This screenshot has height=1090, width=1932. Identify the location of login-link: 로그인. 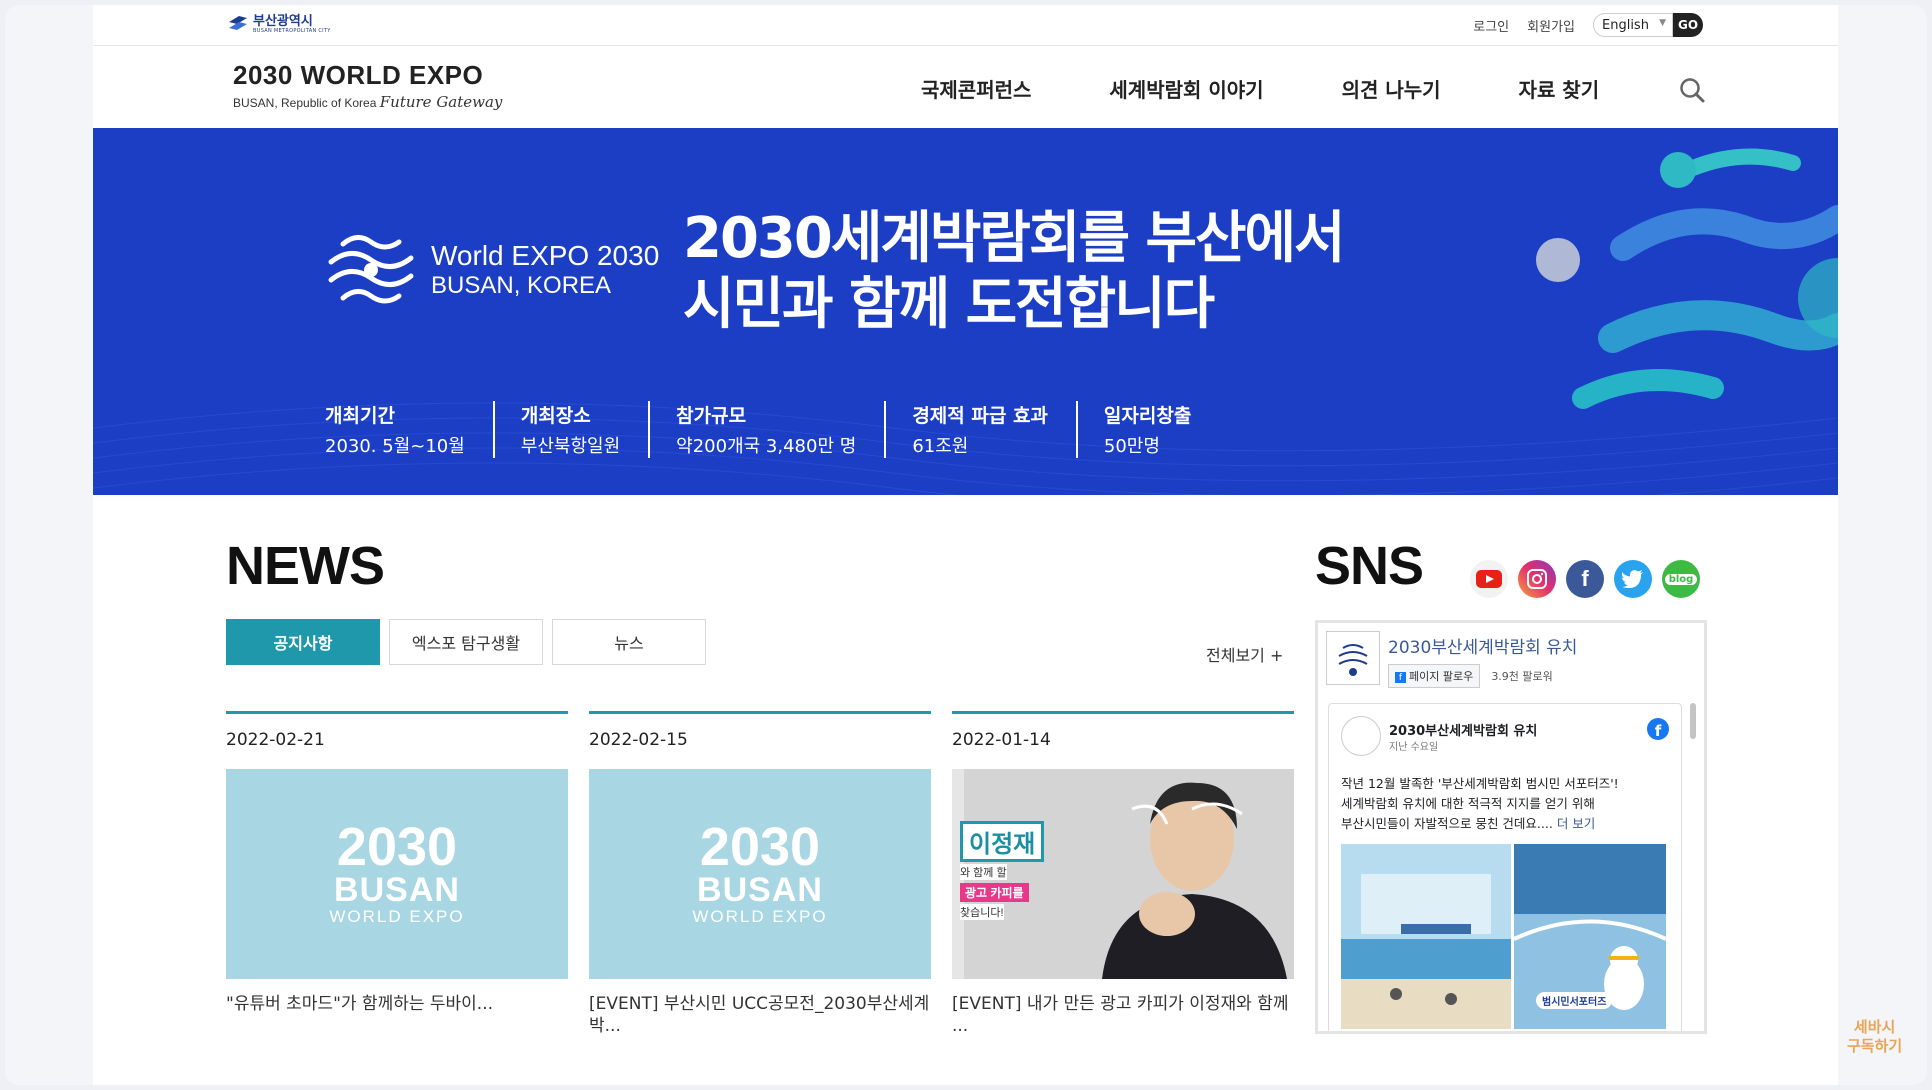
(1491, 25).